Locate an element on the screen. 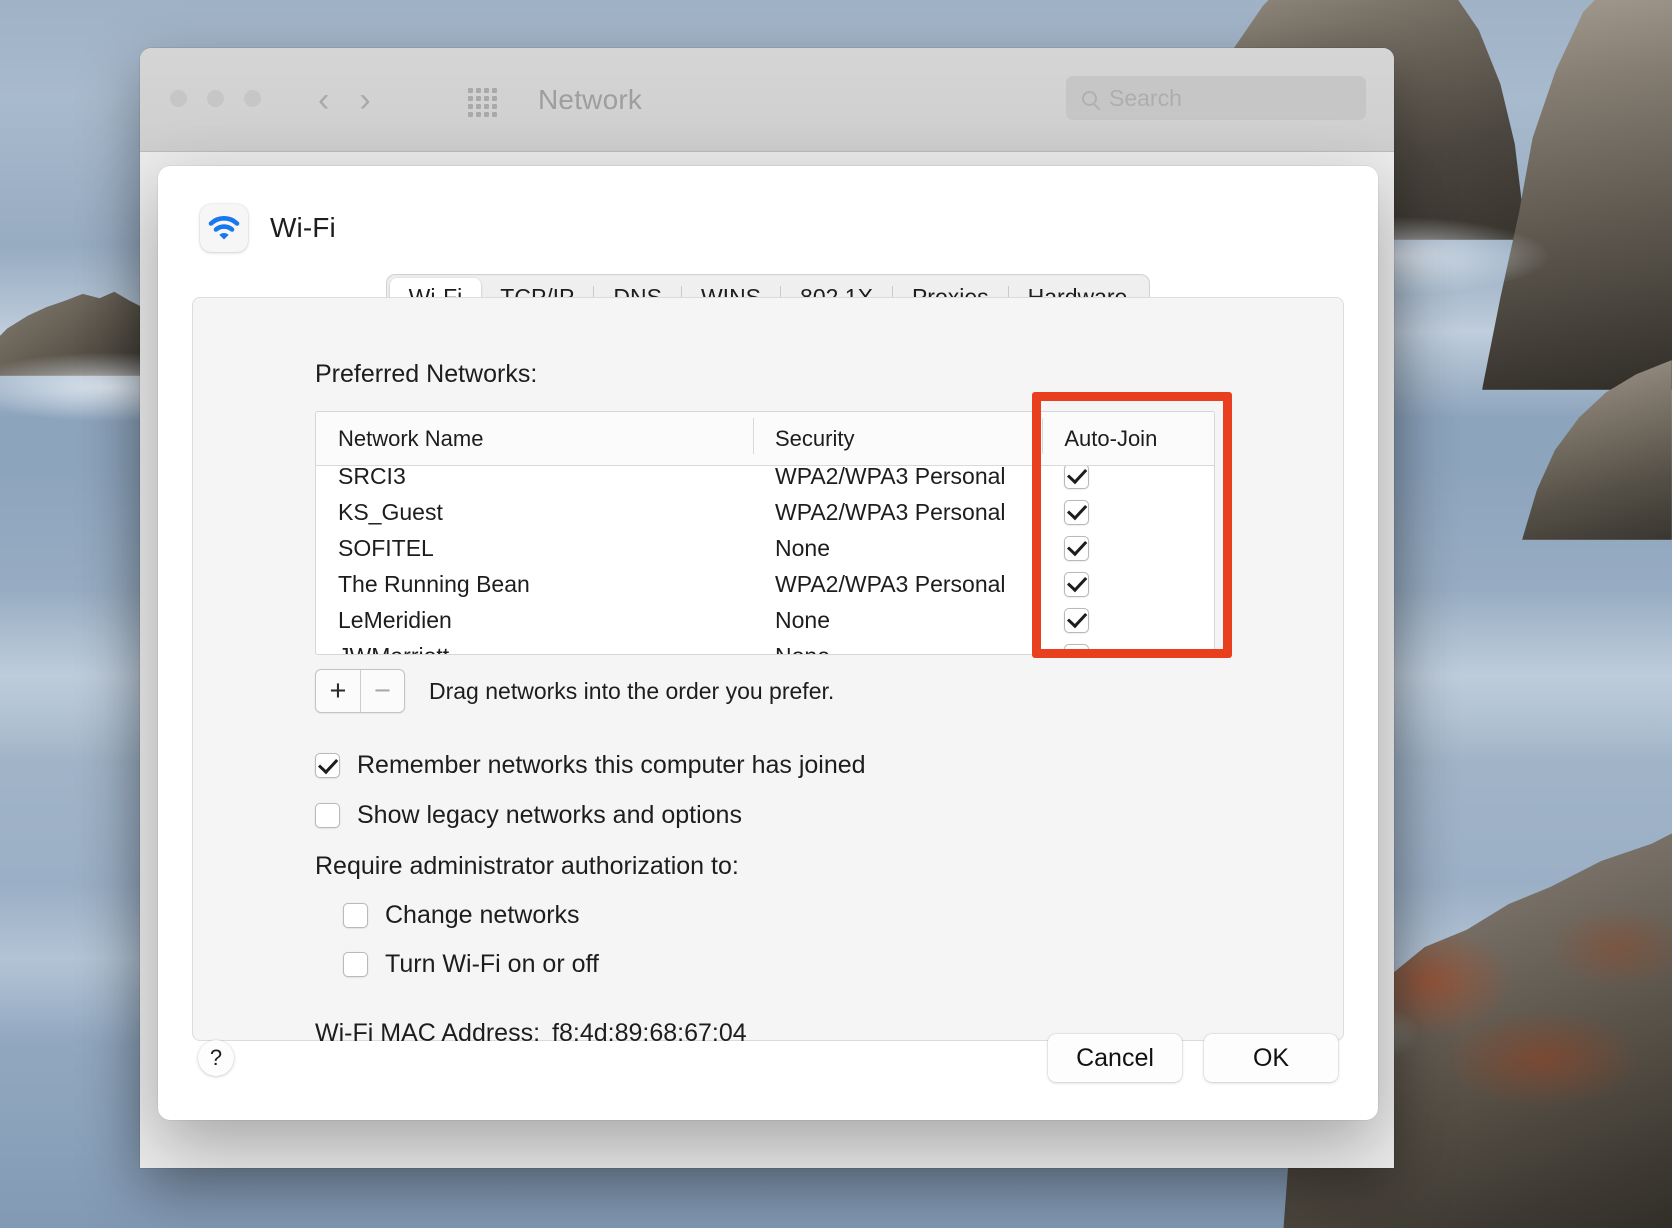 Image resolution: width=1672 pixels, height=1228 pixels. table-header-row: Network Name Security Auto-Join is located at coordinates (765, 439).